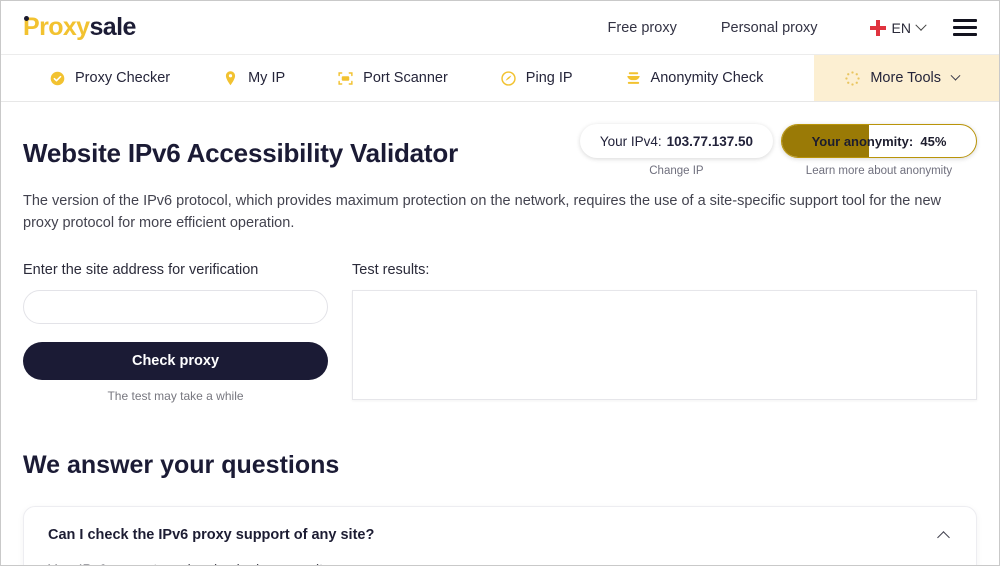 This screenshot has height=566, width=1000. I want to click on logo-text-secondary: sale, so click(112, 27).